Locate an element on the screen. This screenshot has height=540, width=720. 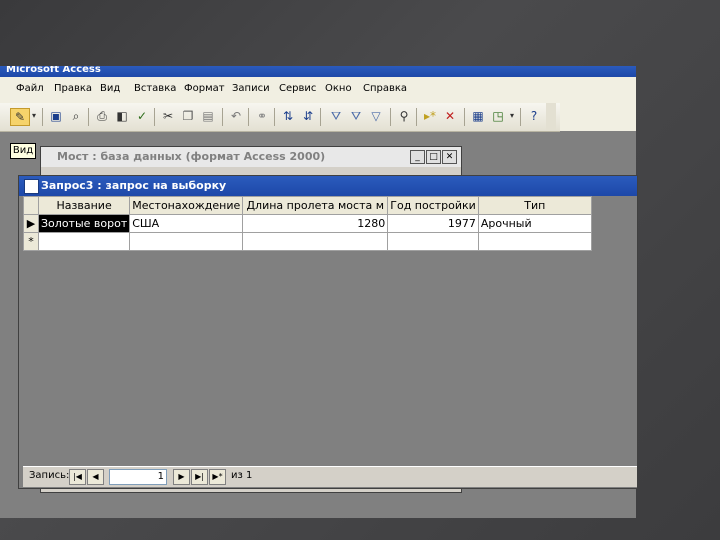
cell-location: США is located at coordinates (186, 223).